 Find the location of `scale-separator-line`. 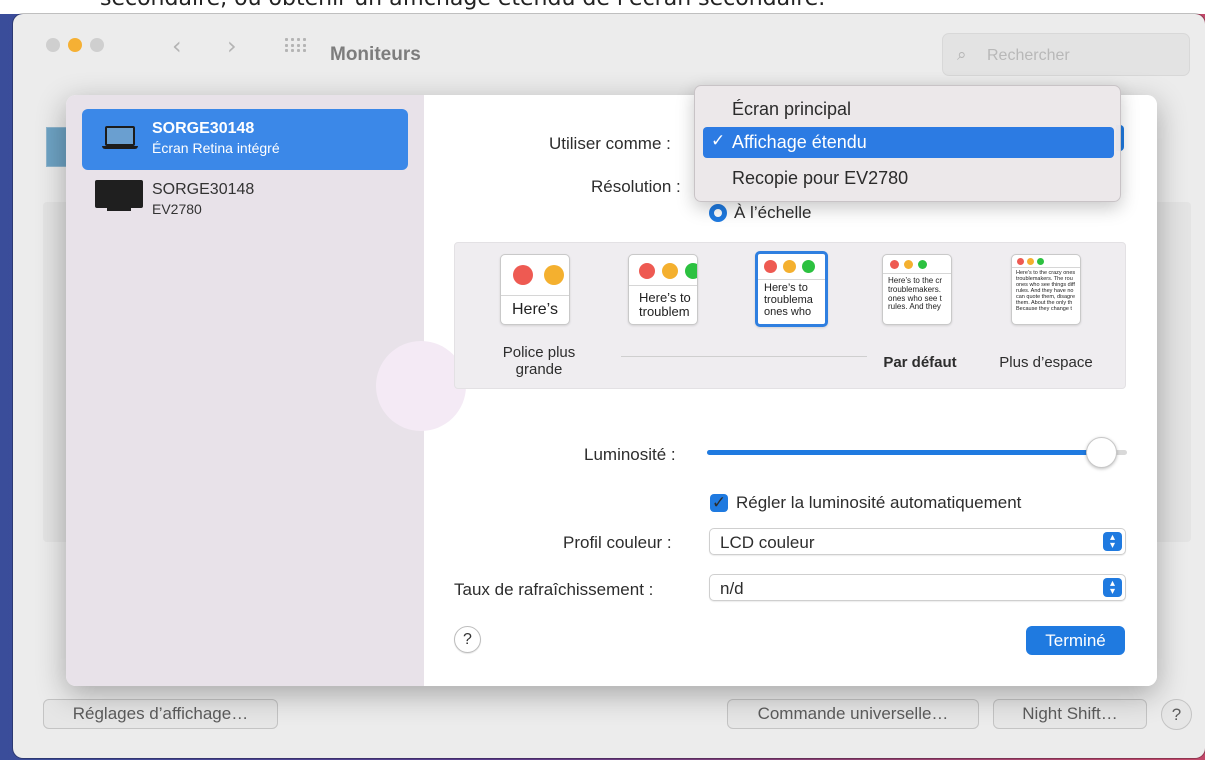

scale-separator-line is located at coordinates (744, 356).